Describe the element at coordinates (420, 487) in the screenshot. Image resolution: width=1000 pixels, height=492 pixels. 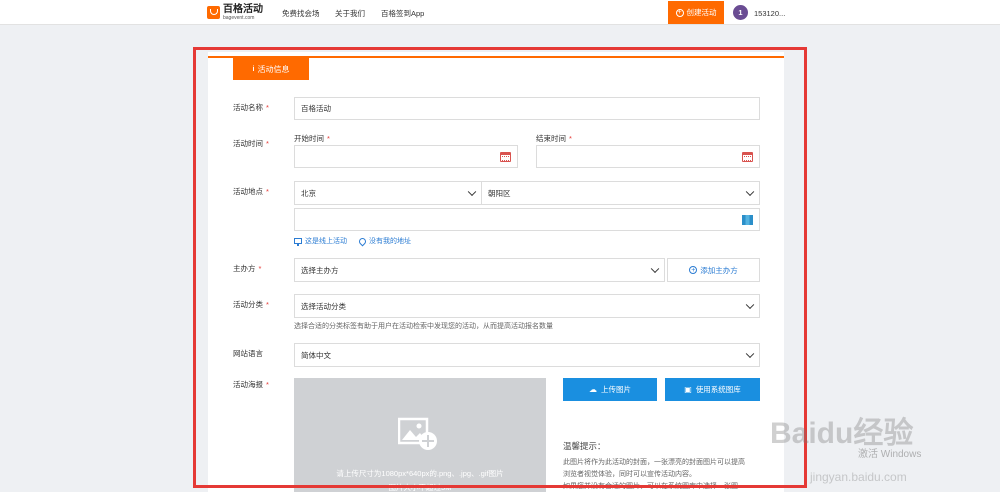
I see `poster-size-hint: 图片大小不超过5M` at that location.